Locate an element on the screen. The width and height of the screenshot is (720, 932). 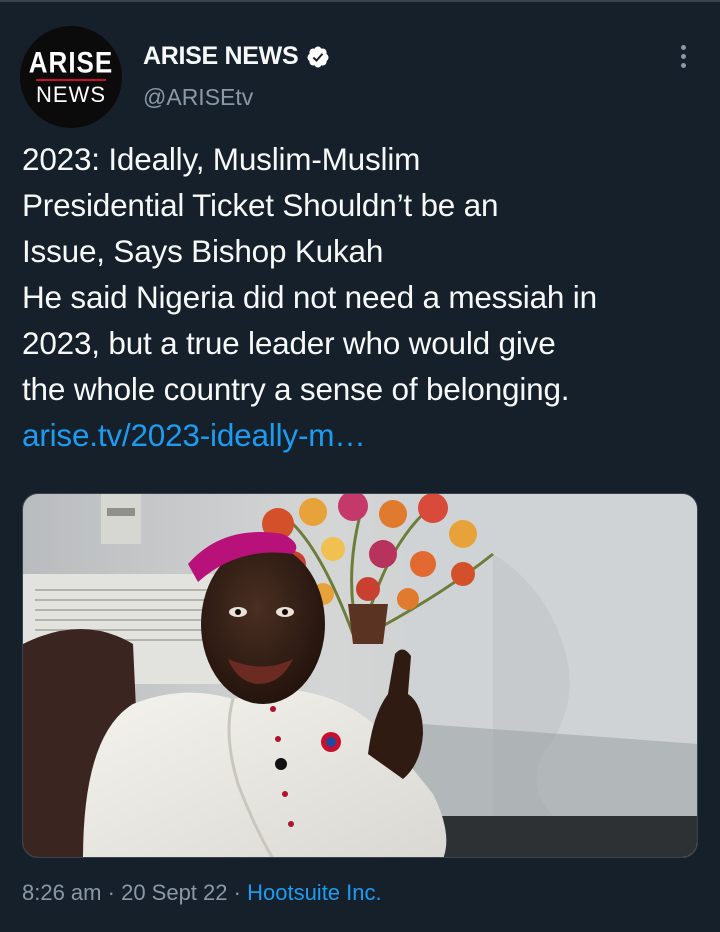
tweet-date: 20 Sept 22 is located at coordinates (174, 892).